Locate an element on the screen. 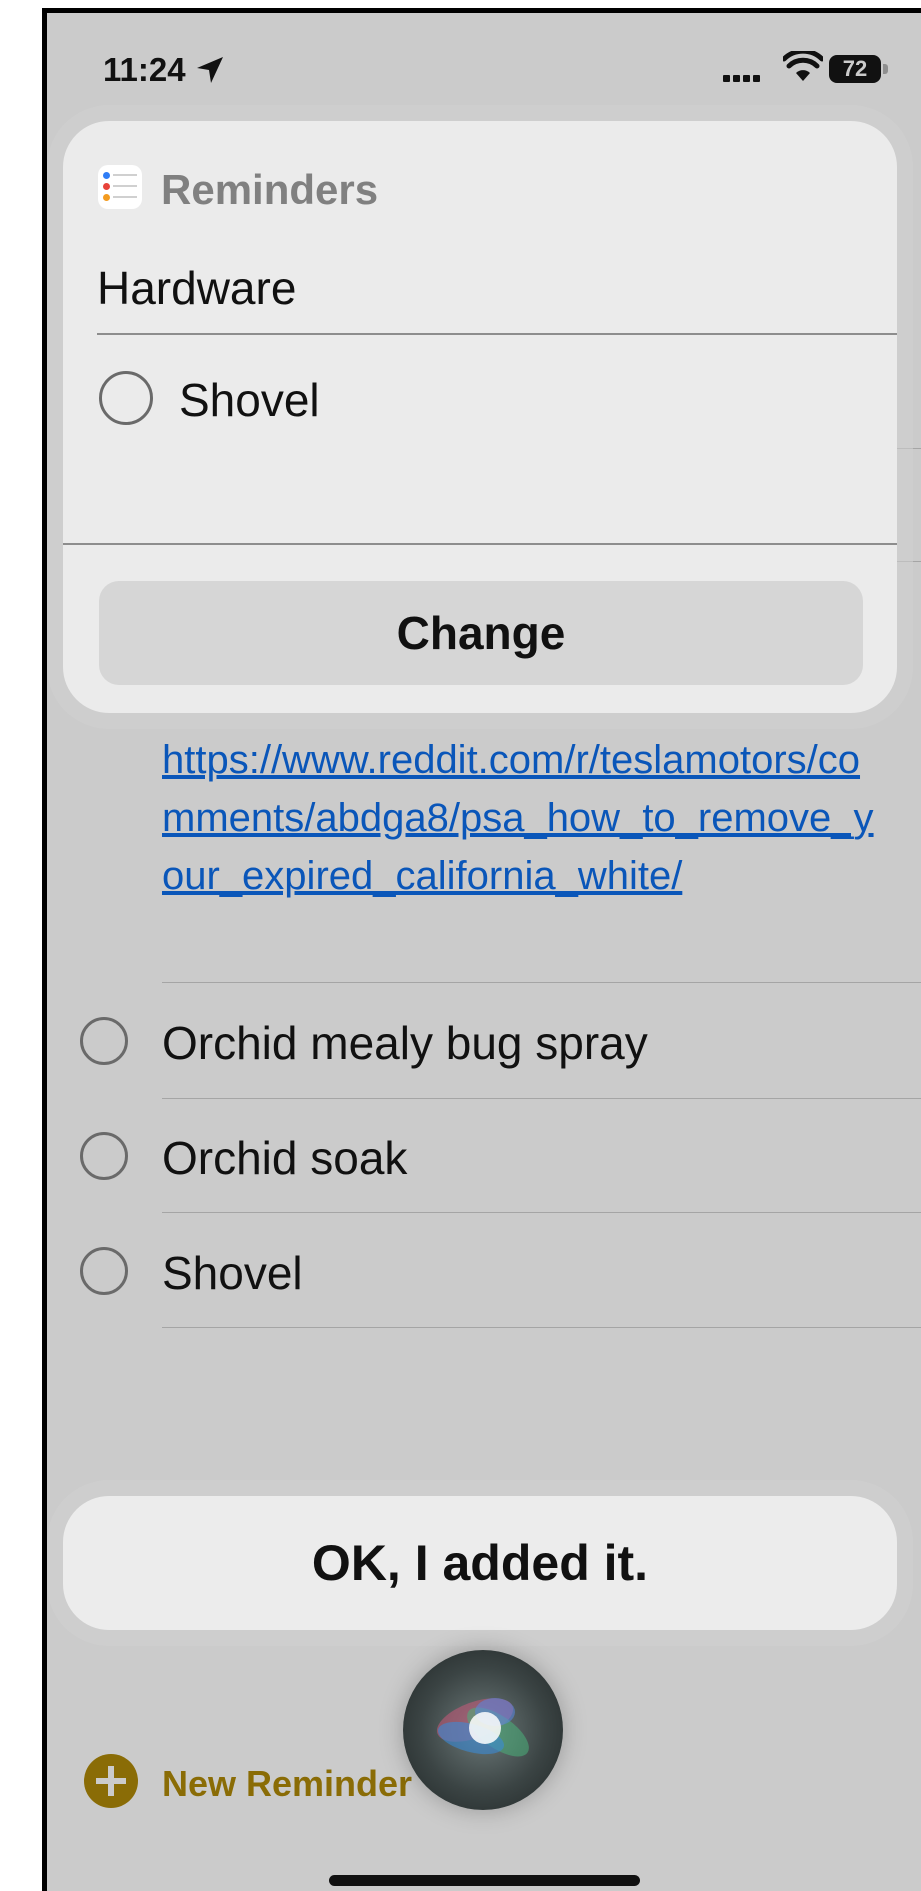 Image resolution: width=921 pixels, height=1891 pixels. reminders-app-icon is located at coordinates (120, 187).